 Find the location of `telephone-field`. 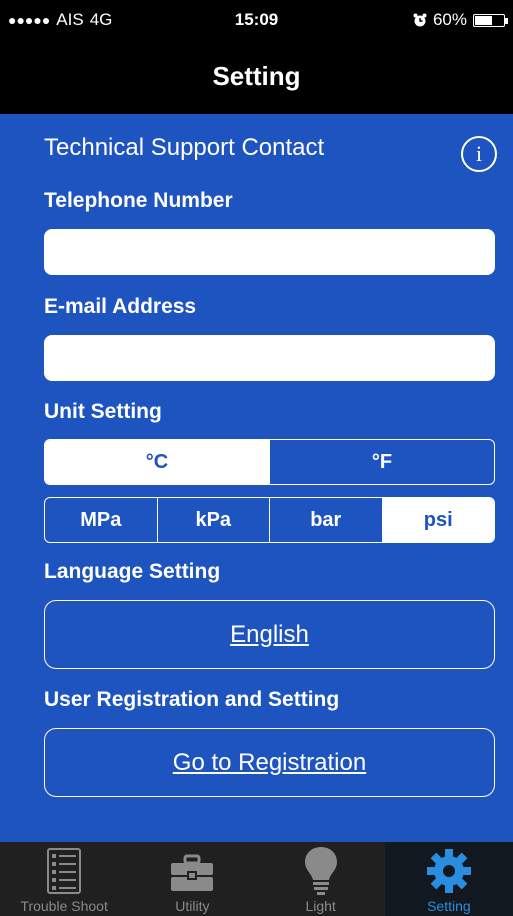

telephone-field is located at coordinates (269, 252).